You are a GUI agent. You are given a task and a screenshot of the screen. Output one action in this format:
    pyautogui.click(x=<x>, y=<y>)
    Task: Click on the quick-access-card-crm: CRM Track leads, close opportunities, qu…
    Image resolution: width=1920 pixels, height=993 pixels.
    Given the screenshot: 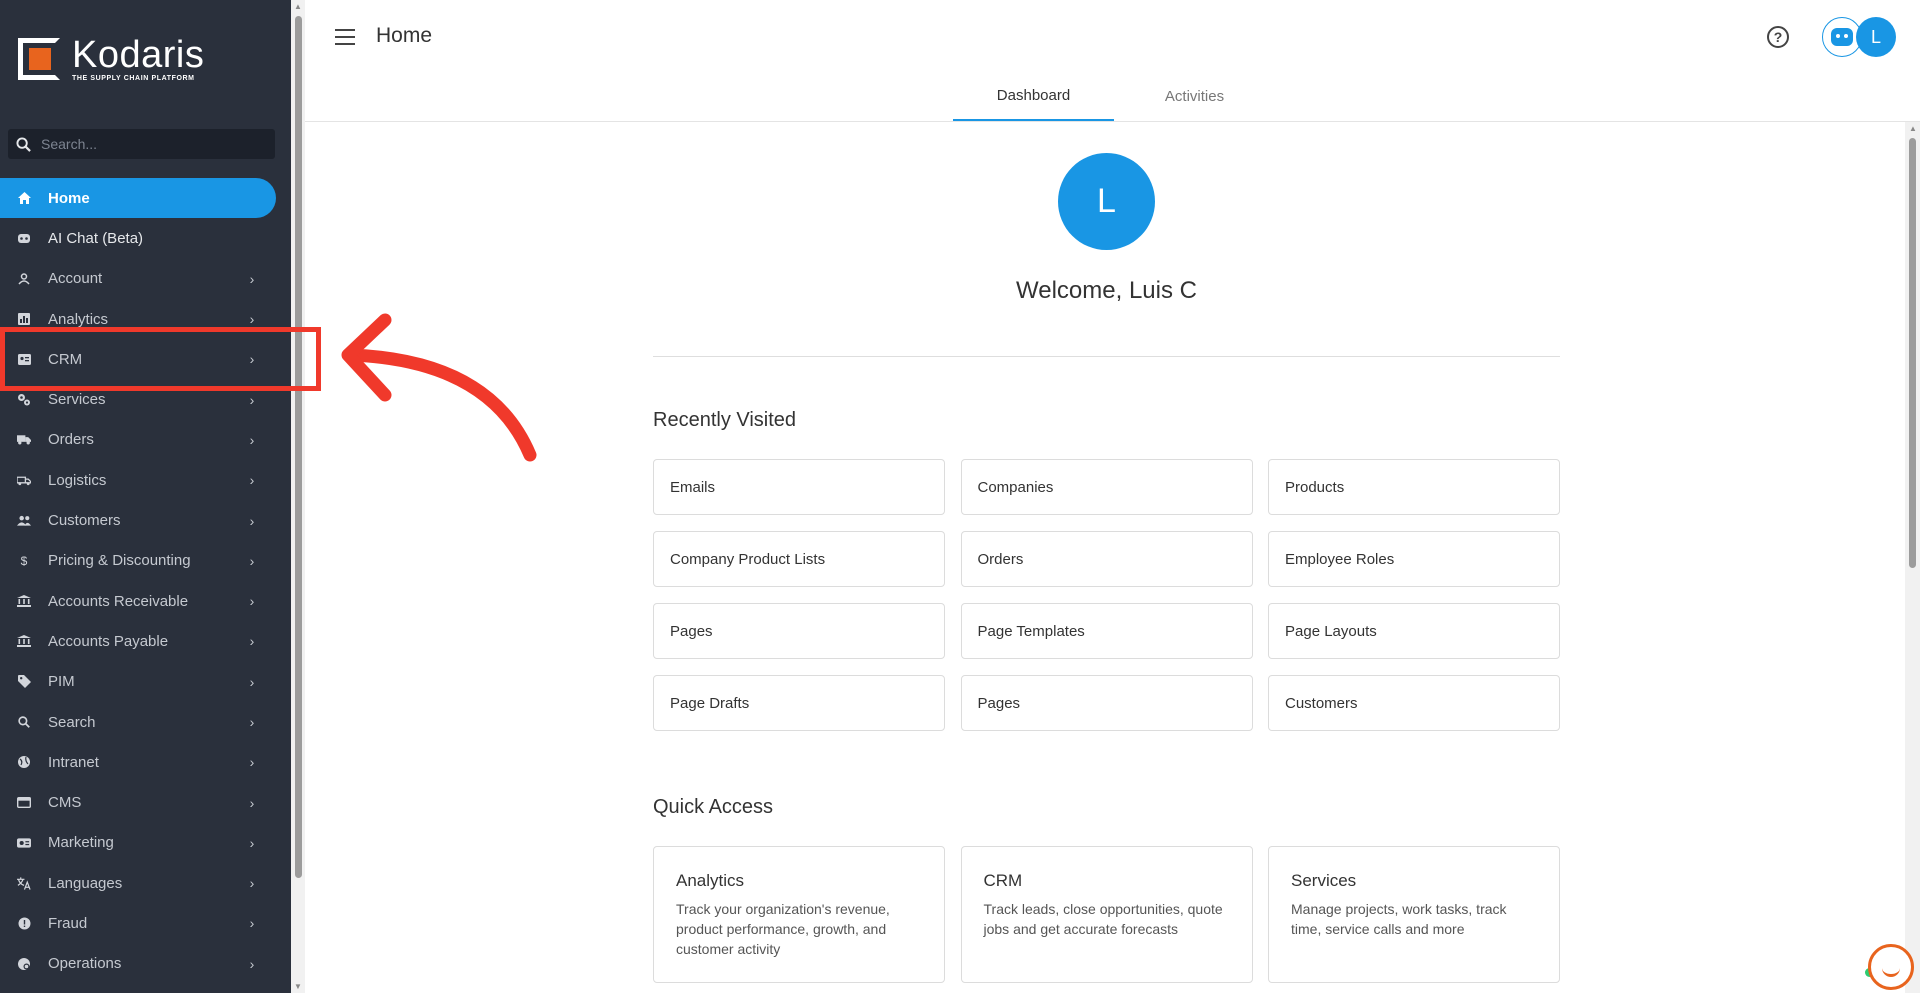 What is the action you would take?
    pyautogui.click(x=1106, y=914)
    